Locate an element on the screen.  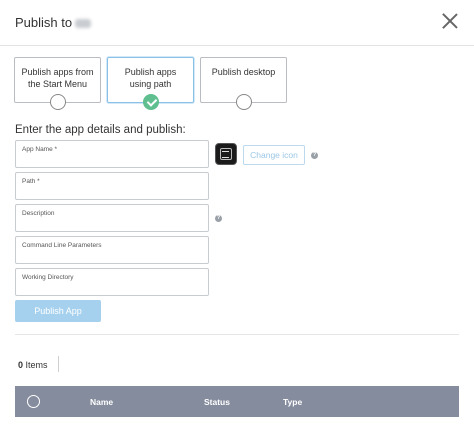
items-separator is located at coordinates (58, 364).